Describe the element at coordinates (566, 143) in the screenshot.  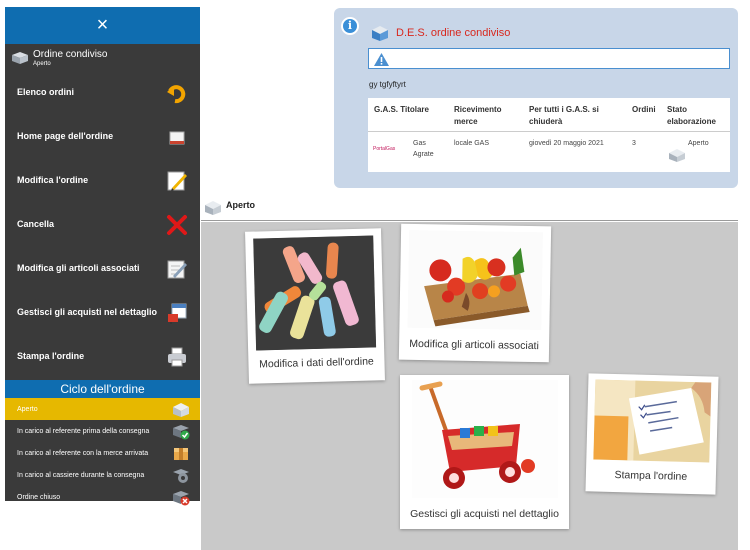
I see `chiusura-value: giovedì 20 maggio 2021` at that location.